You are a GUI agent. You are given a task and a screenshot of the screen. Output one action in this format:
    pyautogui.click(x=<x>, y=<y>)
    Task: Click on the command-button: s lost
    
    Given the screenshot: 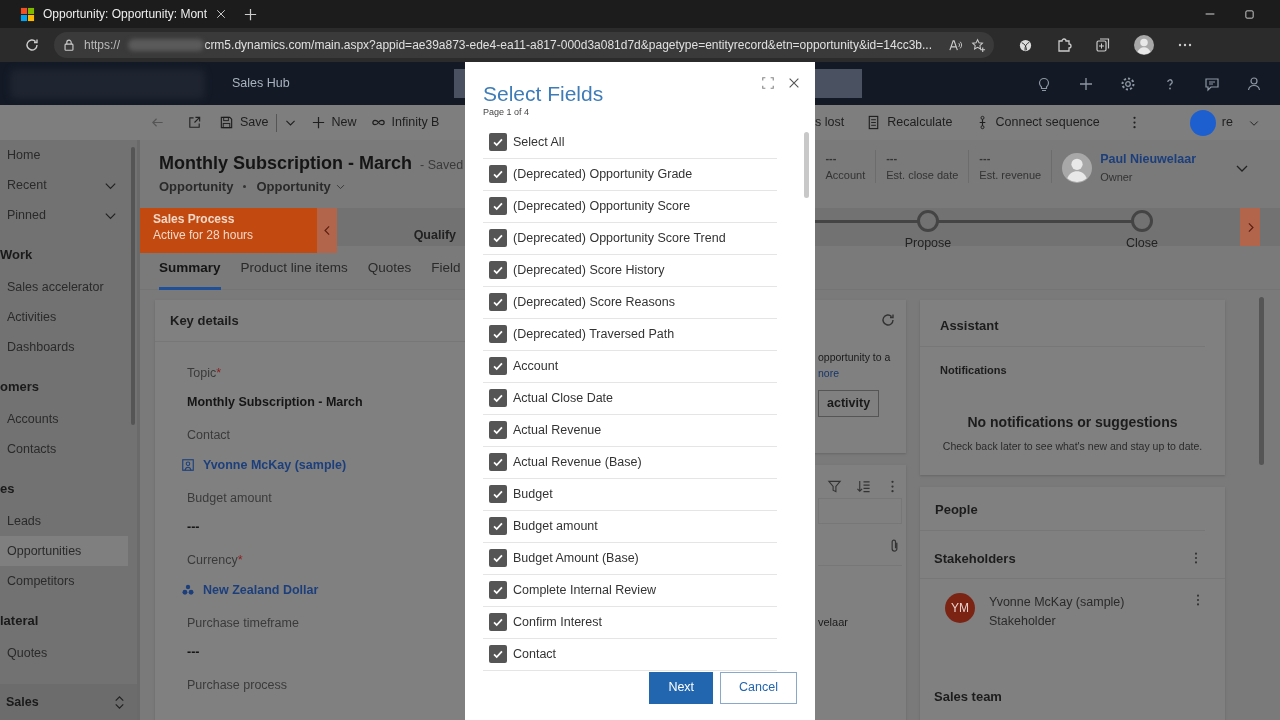 What is the action you would take?
    pyautogui.click(x=833, y=122)
    